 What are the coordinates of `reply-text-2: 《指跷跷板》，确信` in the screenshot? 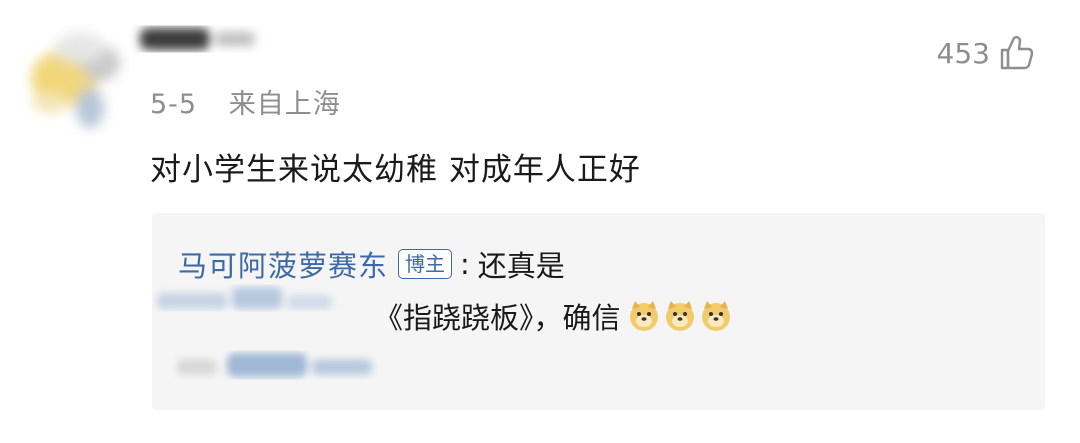 It's located at (497, 318).